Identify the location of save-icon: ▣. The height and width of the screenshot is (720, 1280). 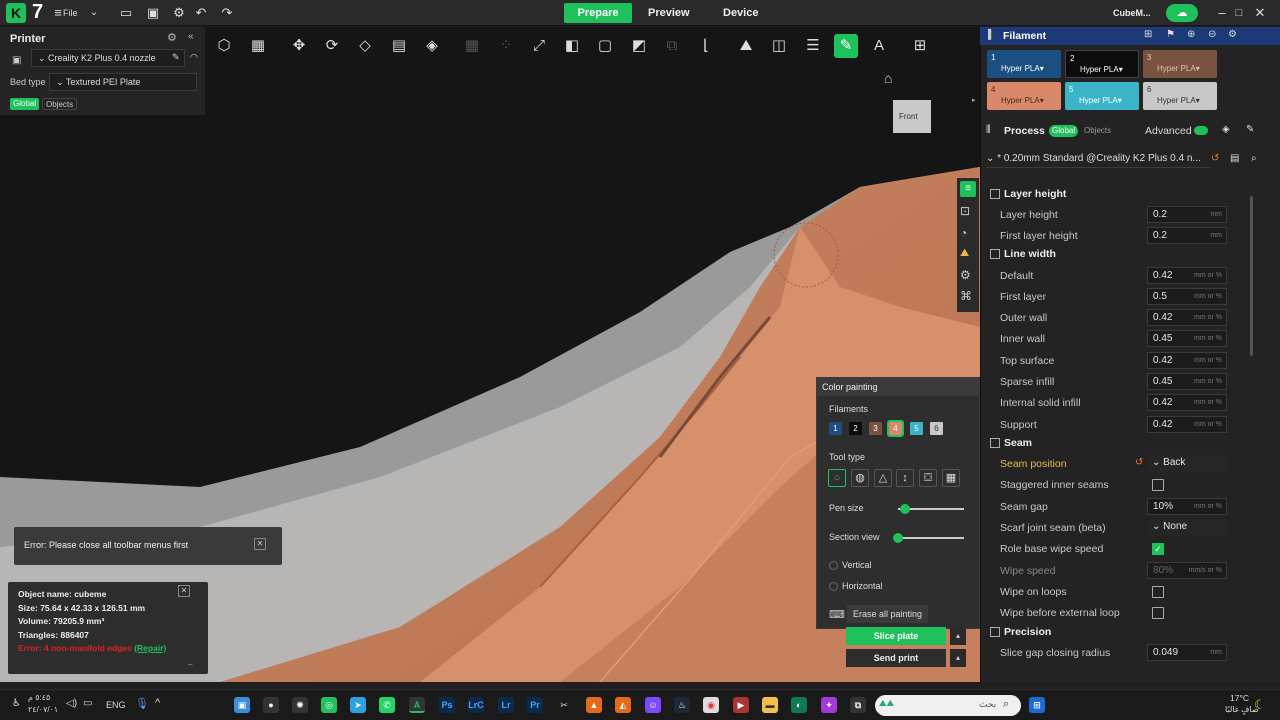
(153, 13).